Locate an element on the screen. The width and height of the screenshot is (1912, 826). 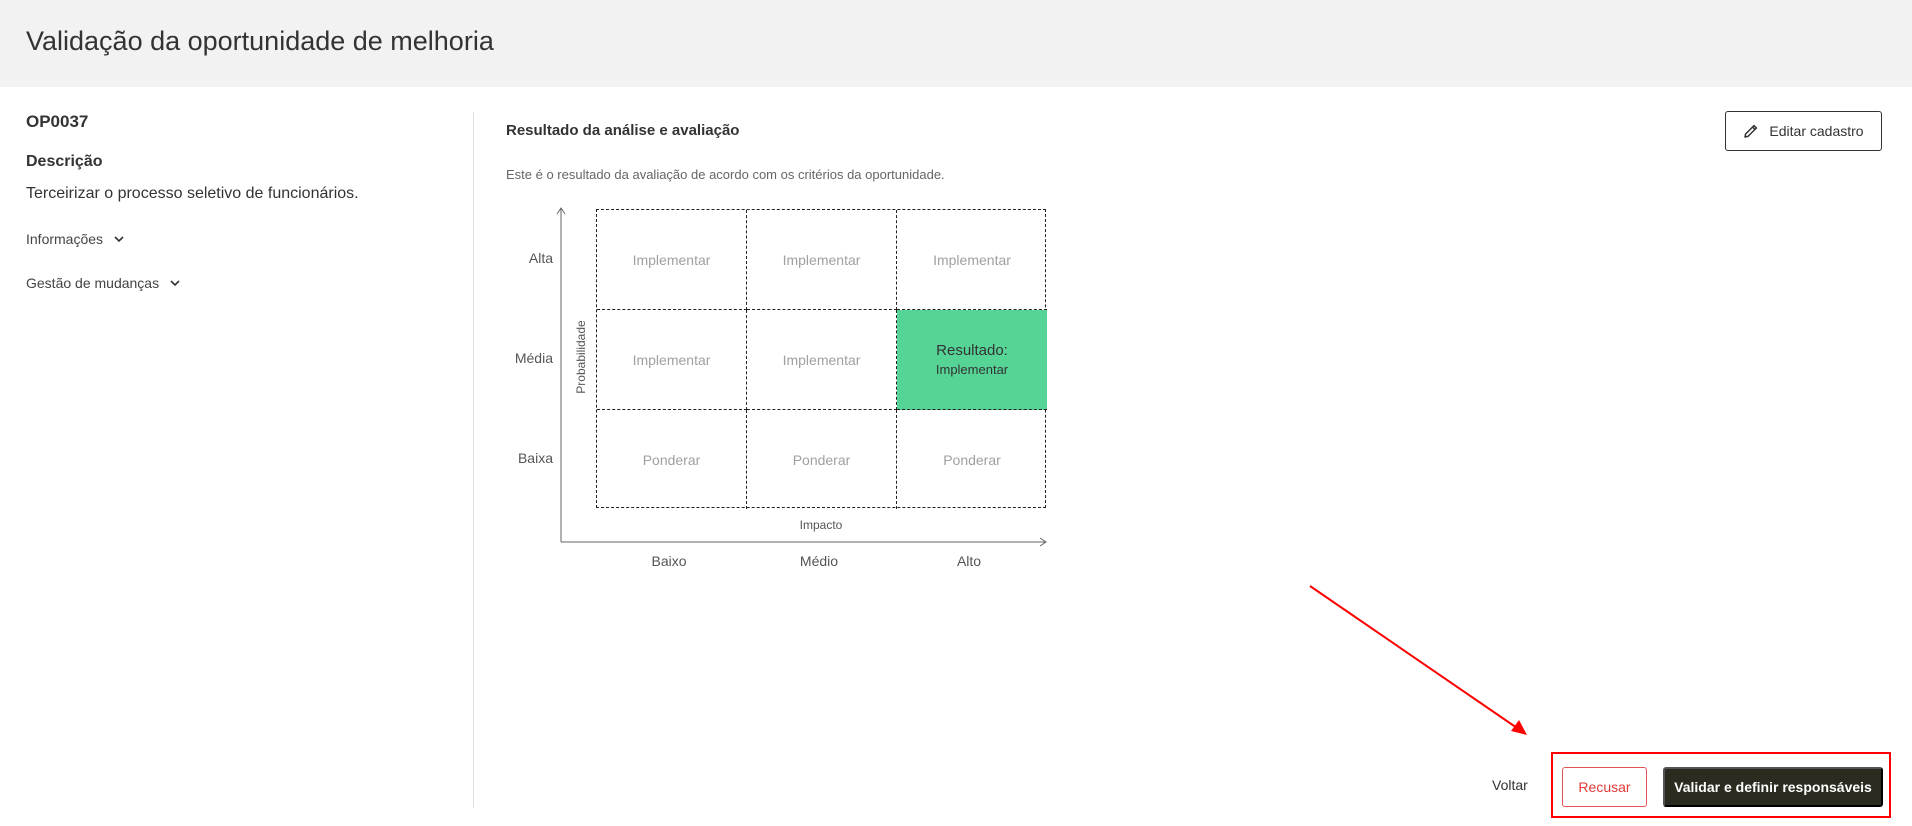
column-label-medio: Médio is located at coordinates (819, 561).